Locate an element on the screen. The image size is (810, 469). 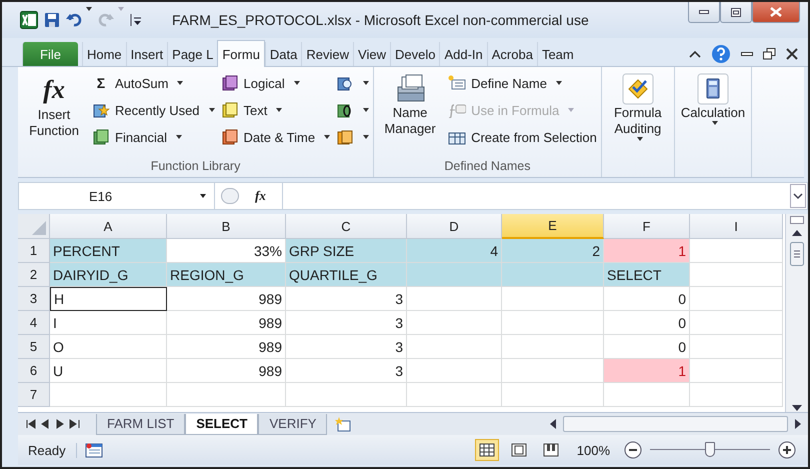
command-label: Logical is located at coordinates (264, 83).